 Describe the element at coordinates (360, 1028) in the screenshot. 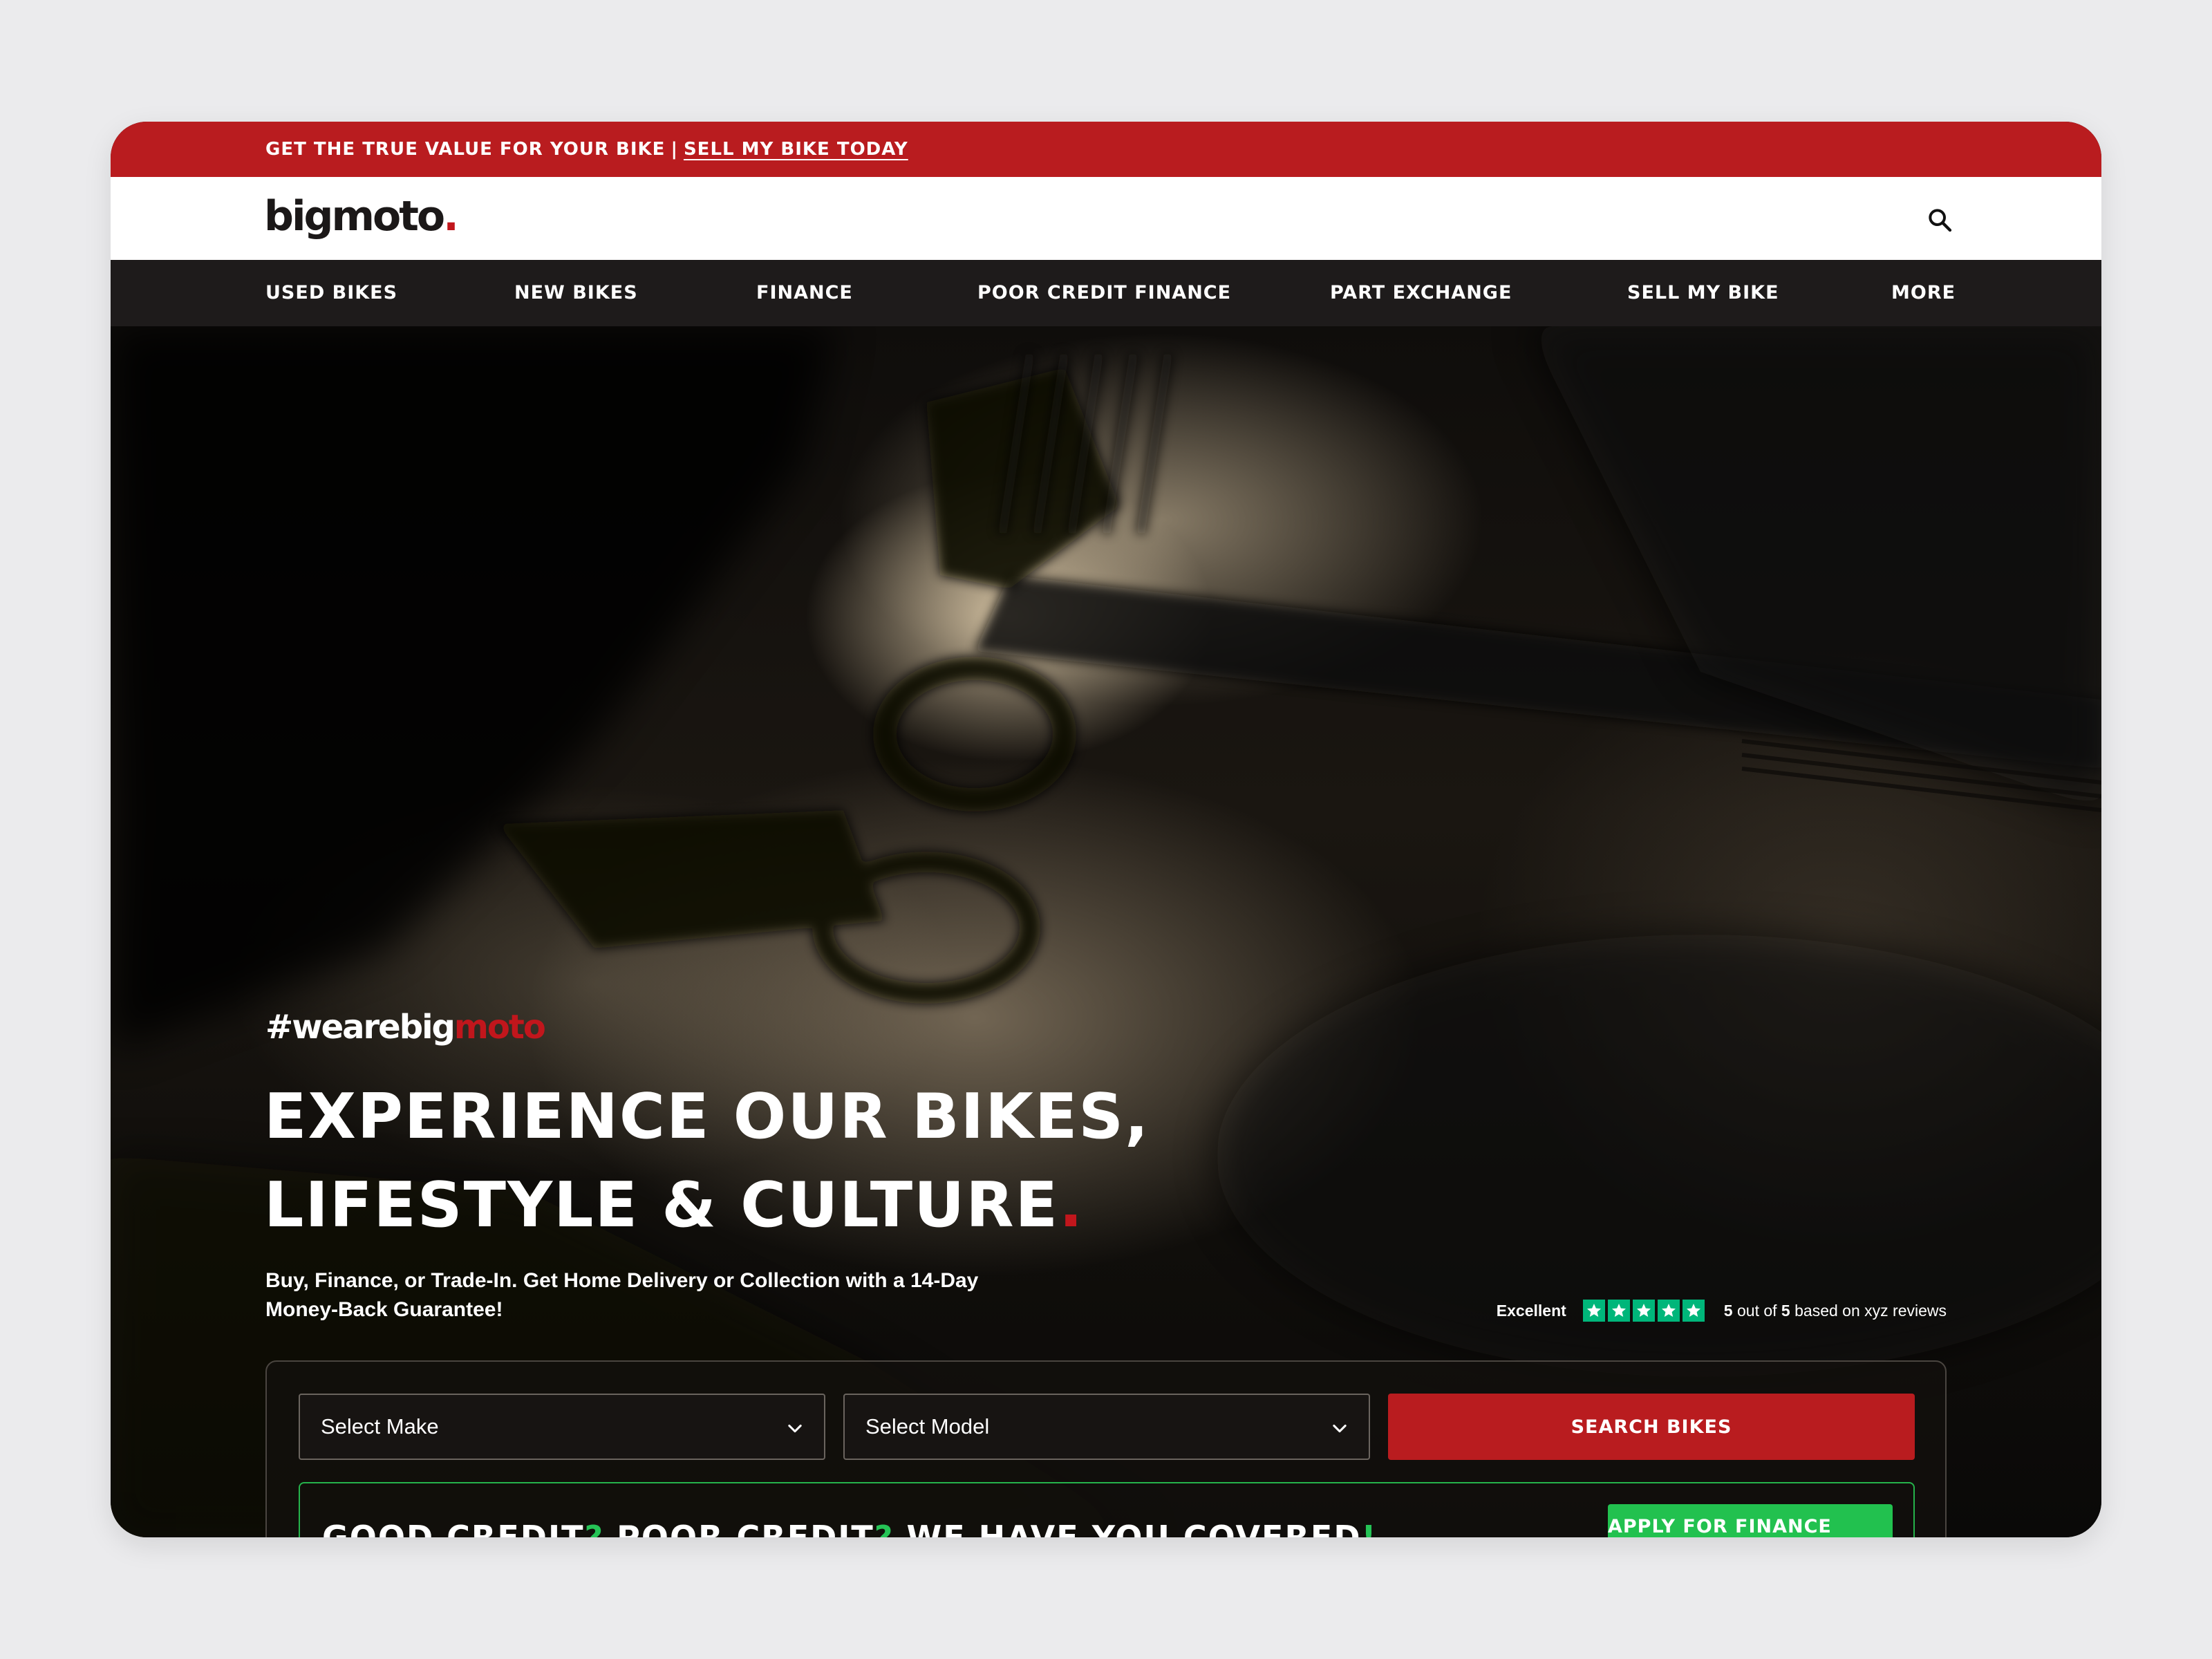

I see `hashtag-prefix: #wearebig` at that location.